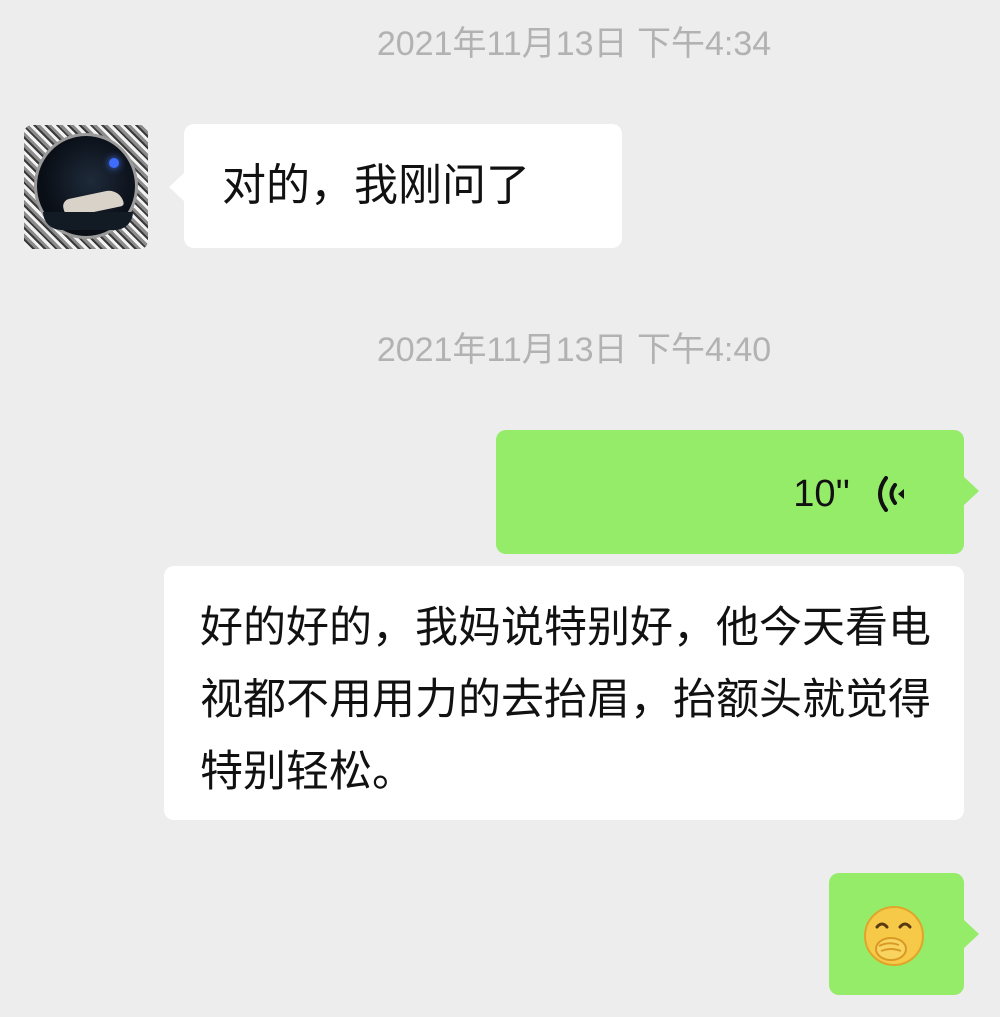 The height and width of the screenshot is (1017, 1000). Describe the element at coordinates (737, 492) in the screenshot. I see `voice-message-bubble: 10''` at that location.